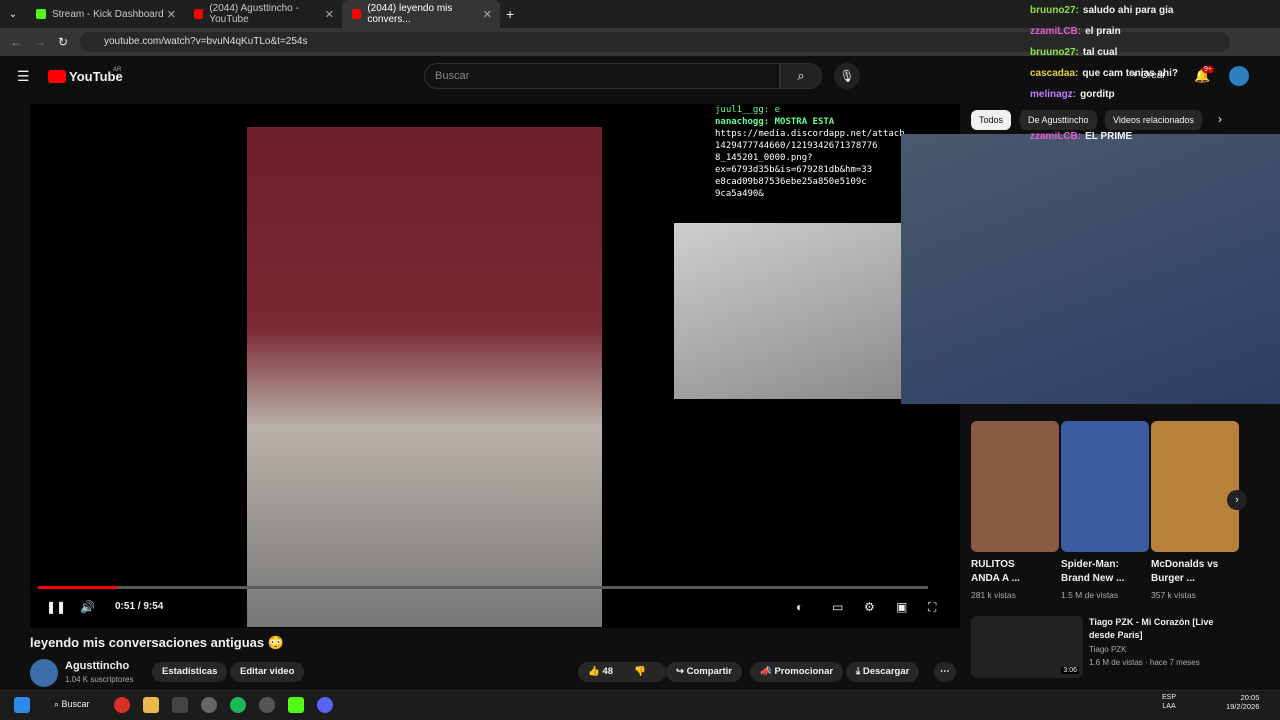 This screenshot has height=720, width=1280. What do you see at coordinates (1108, 649) in the screenshot?
I see `rec-list-channel: Tiago PZK` at bounding box center [1108, 649].